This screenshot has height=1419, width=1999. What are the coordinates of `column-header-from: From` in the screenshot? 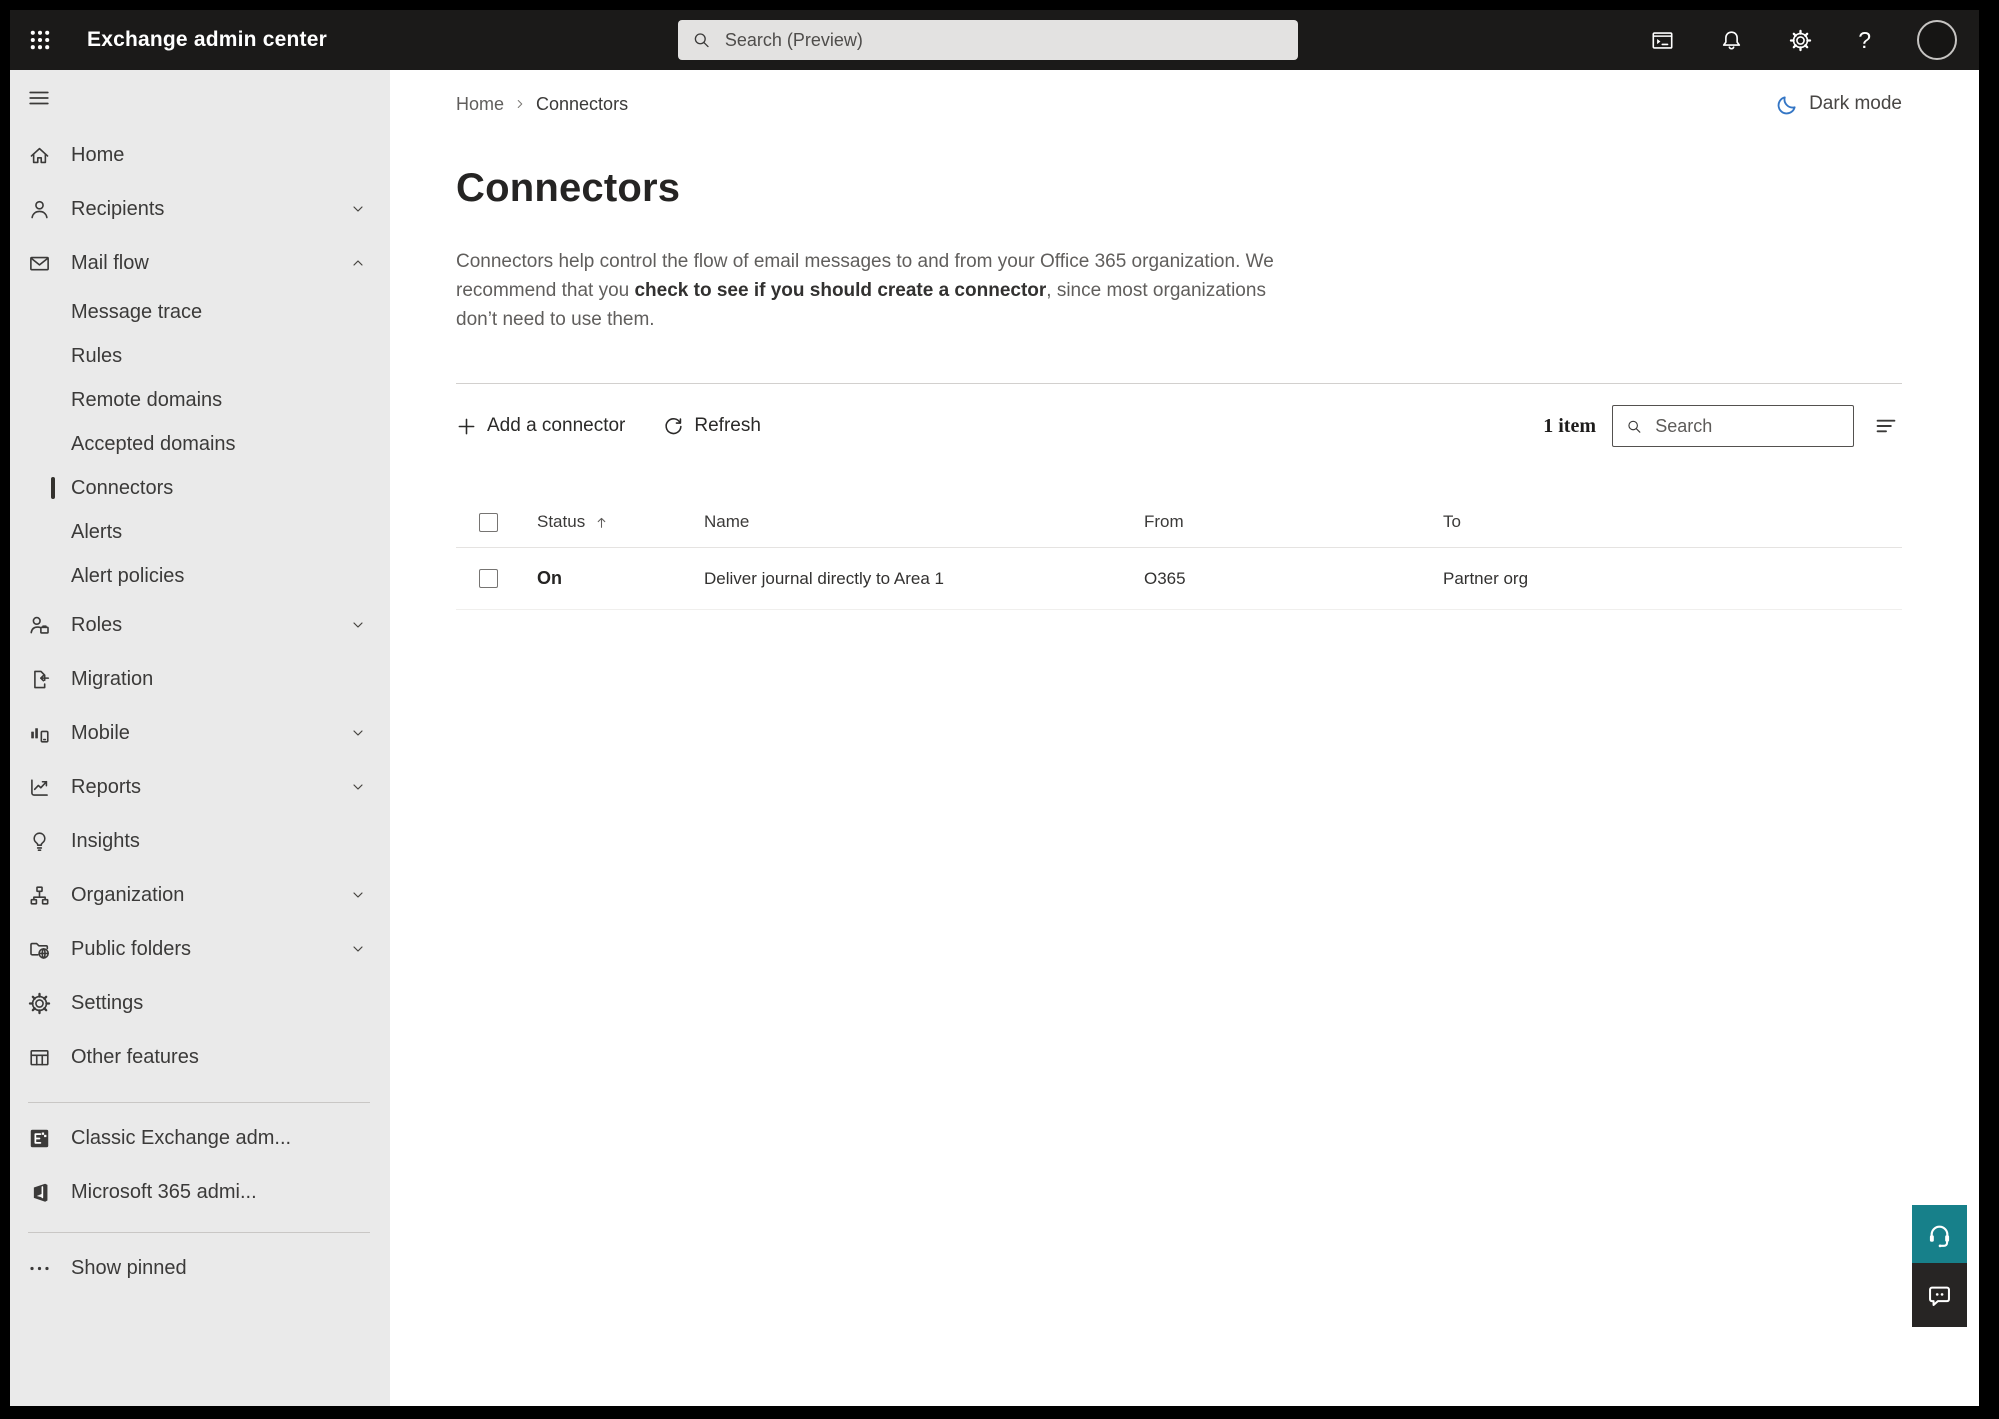 It's located at (1293, 522).